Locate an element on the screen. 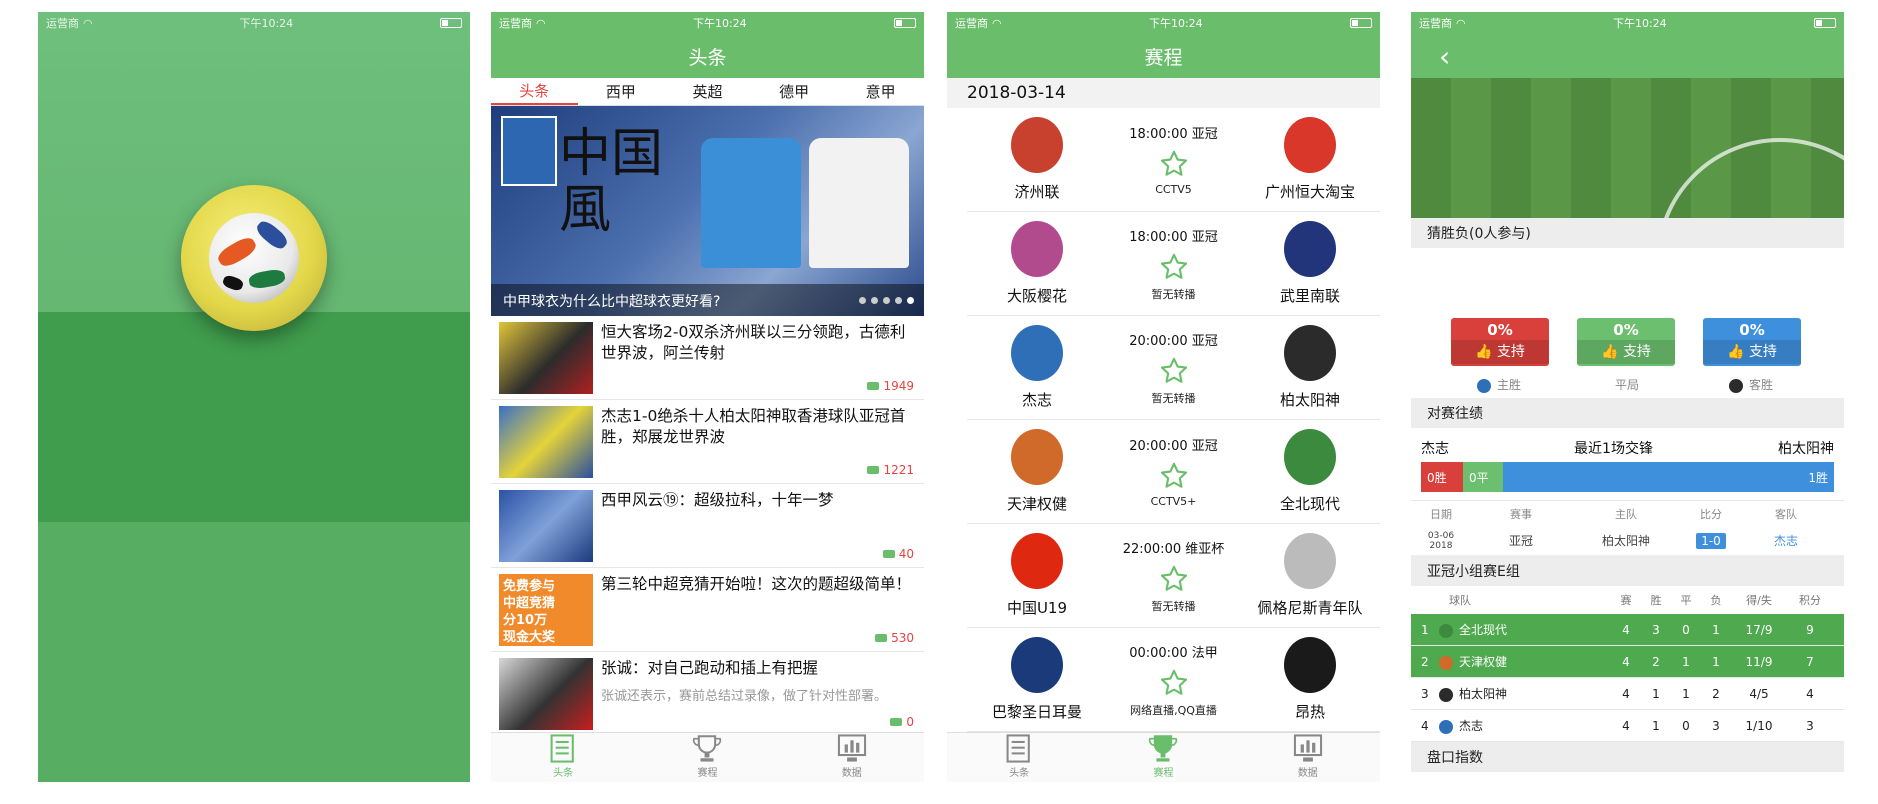  match-row: 中国U19 22:00:00 维亚杯 暂无转播 佩格尼斯青年队 is located at coordinates (1173, 576).